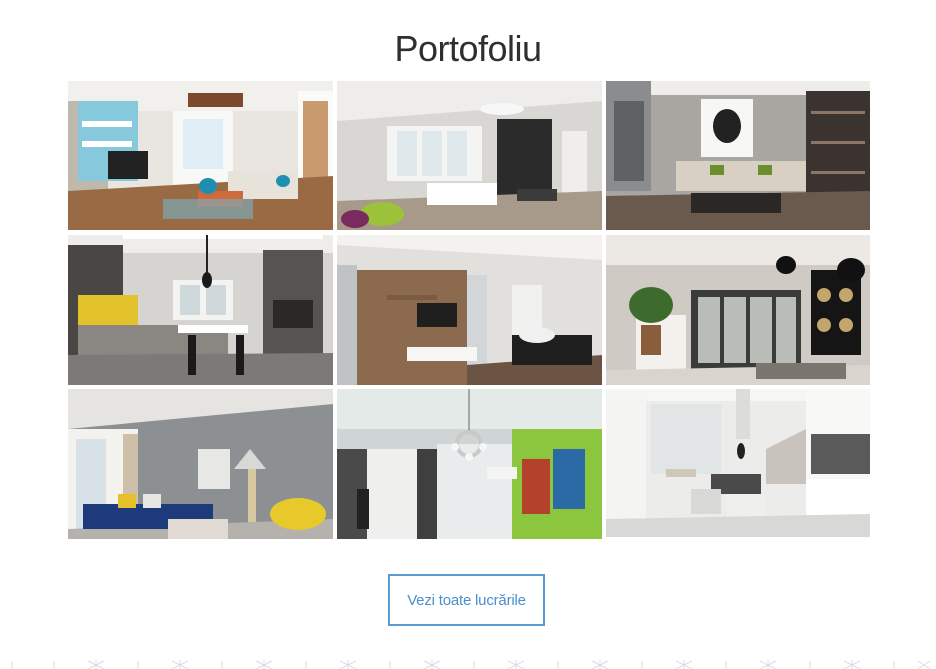 This screenshot has height=669, width=936. What do you see at coordinates (468, 662) in the screenshot?
I see `decorative-footer-pattern` at bounding box center [468, 662].